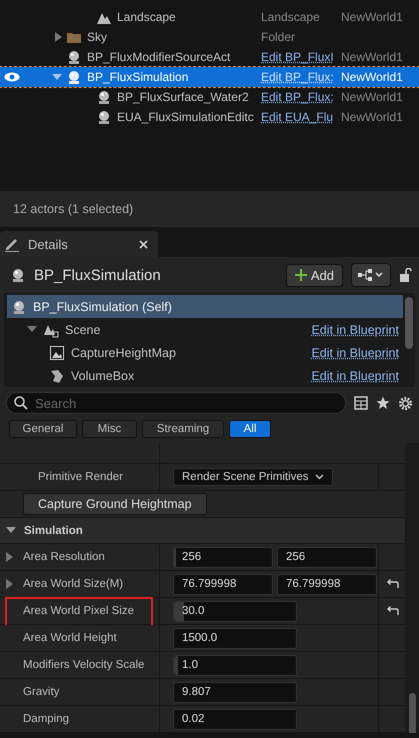 Image resolution: width=419 pixels, height=738 pixels. What do you see at coordinates (57, 352) in the screenshot?
I see `image-icon` at bounding box center [57, 352].